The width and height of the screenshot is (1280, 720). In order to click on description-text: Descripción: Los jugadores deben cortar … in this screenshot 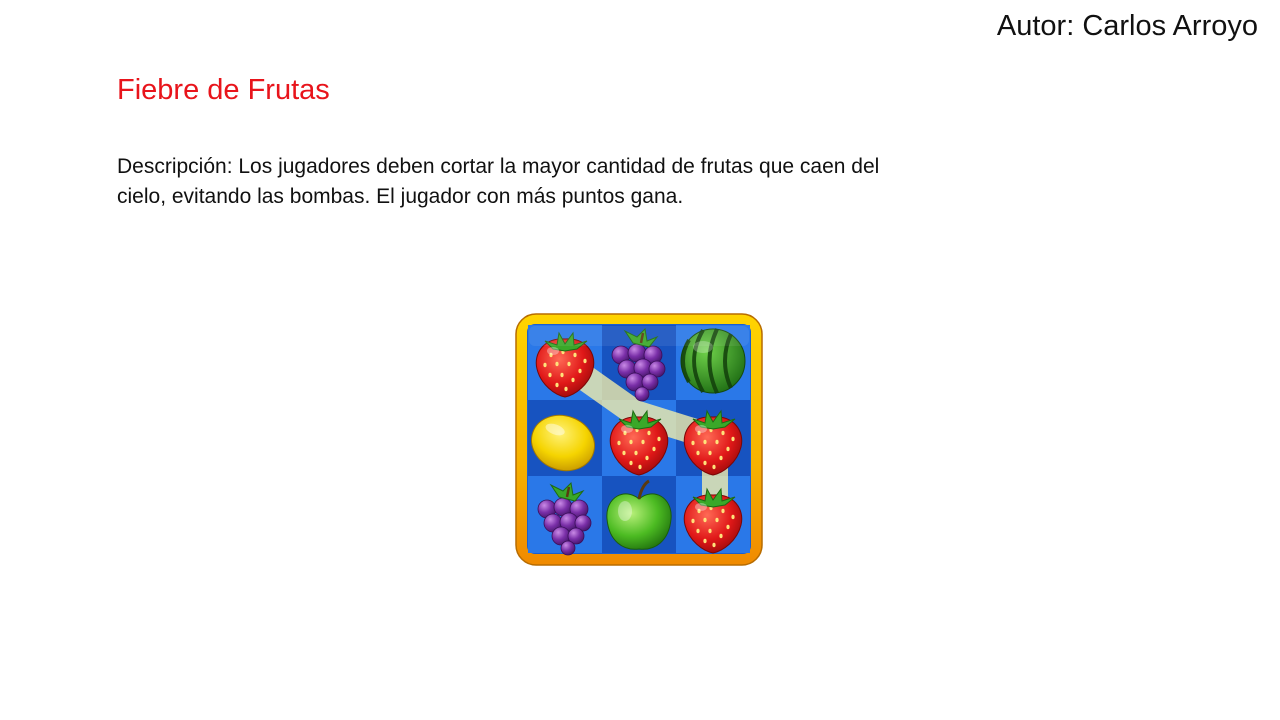, I will do `click(498, 181)`.